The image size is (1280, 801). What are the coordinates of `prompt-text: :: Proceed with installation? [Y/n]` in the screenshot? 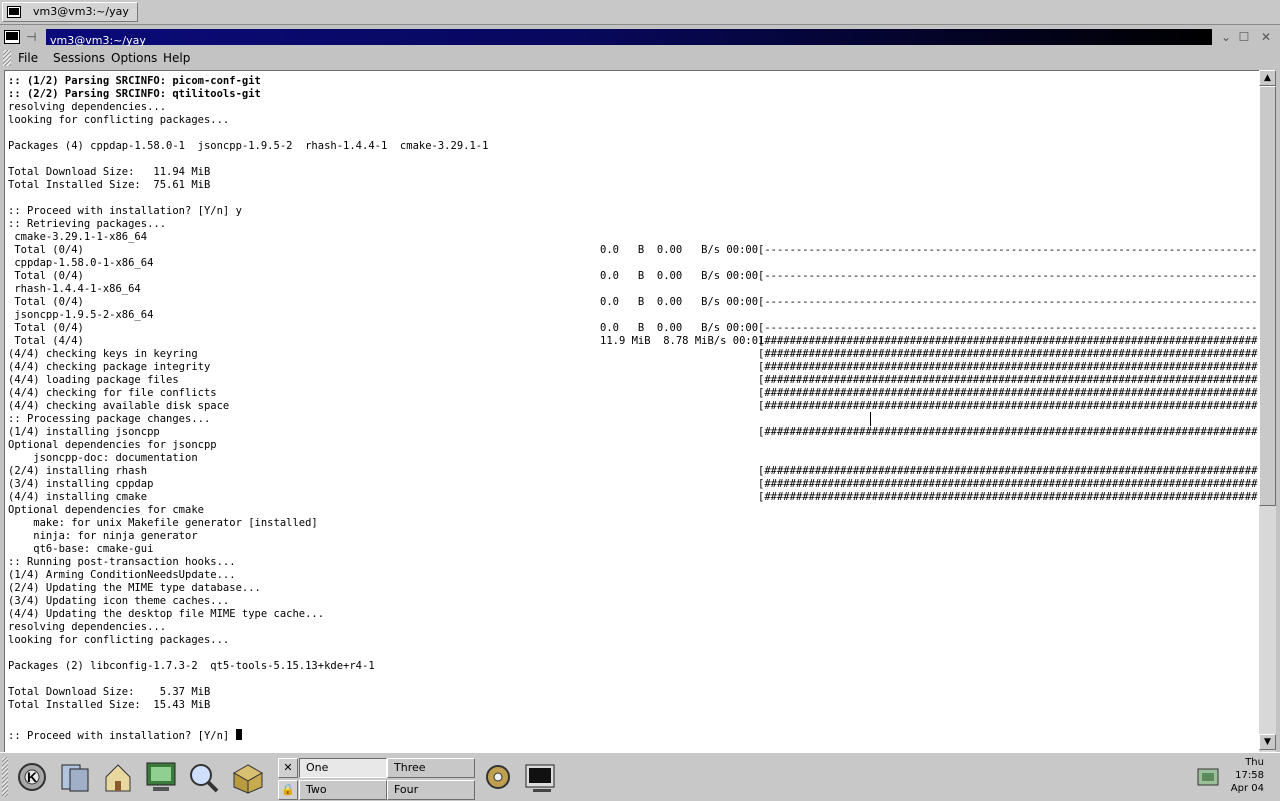 It's located at (122, 736).